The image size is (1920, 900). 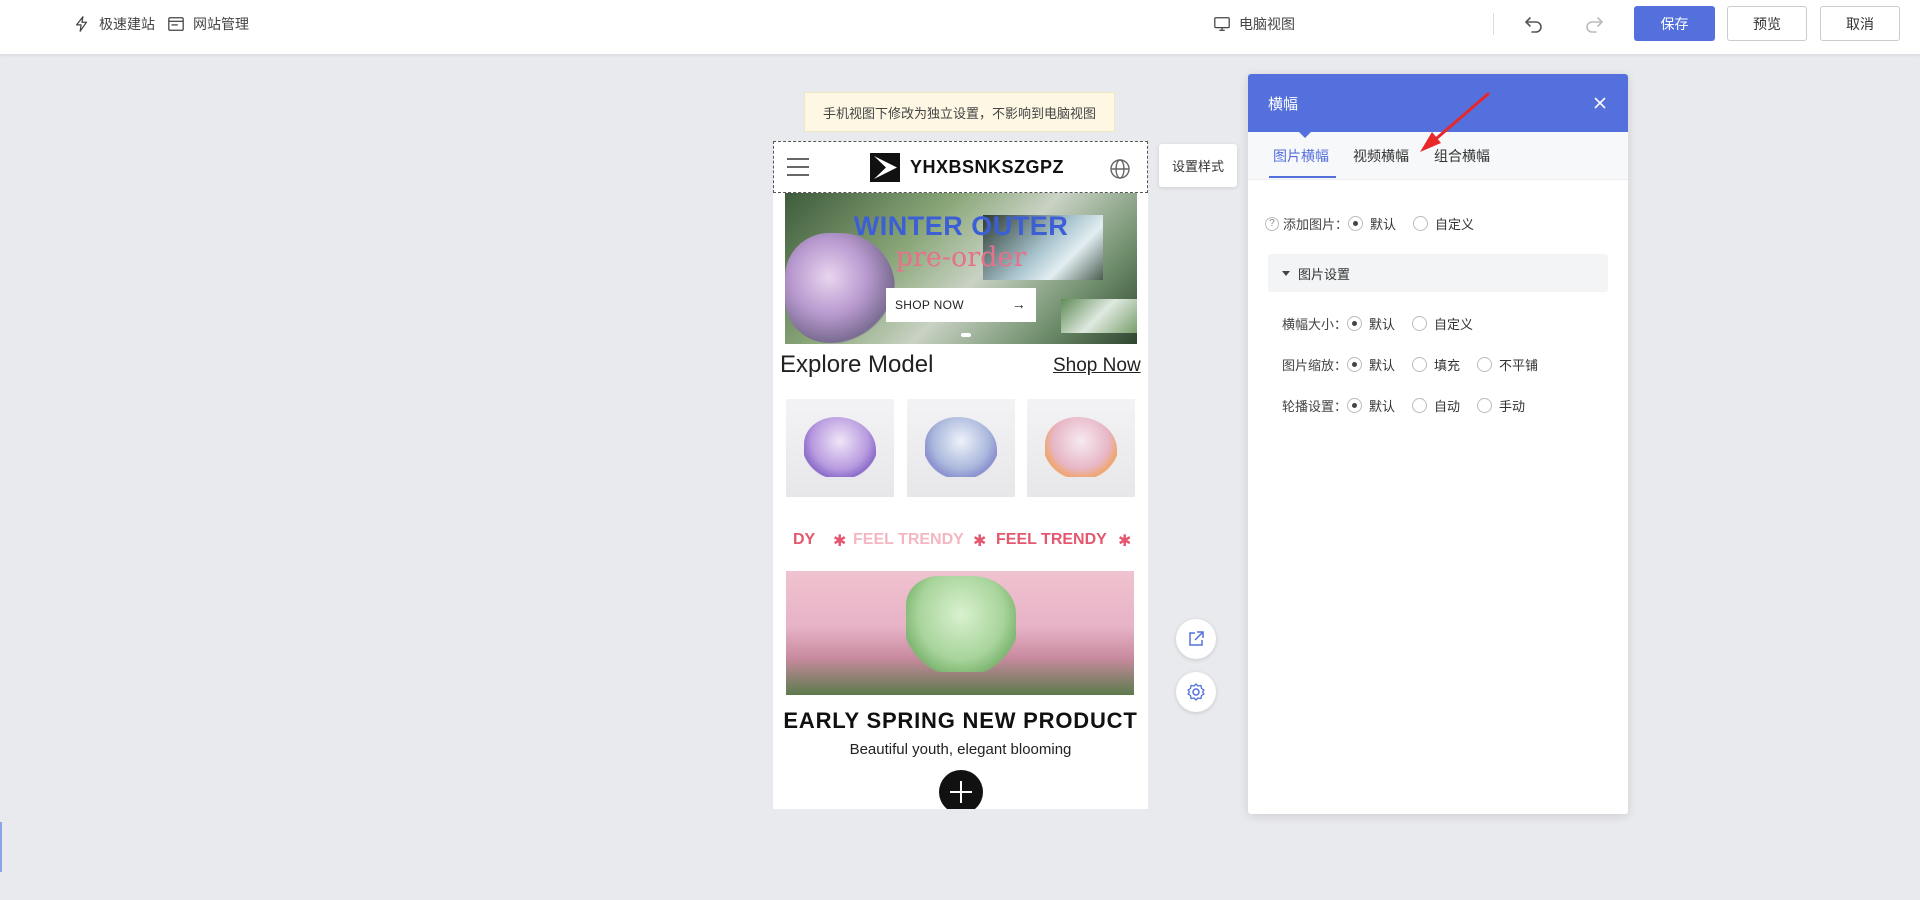 I want to click on view-mode-toggle: 电脑视图, so click(x=1254, y=23).